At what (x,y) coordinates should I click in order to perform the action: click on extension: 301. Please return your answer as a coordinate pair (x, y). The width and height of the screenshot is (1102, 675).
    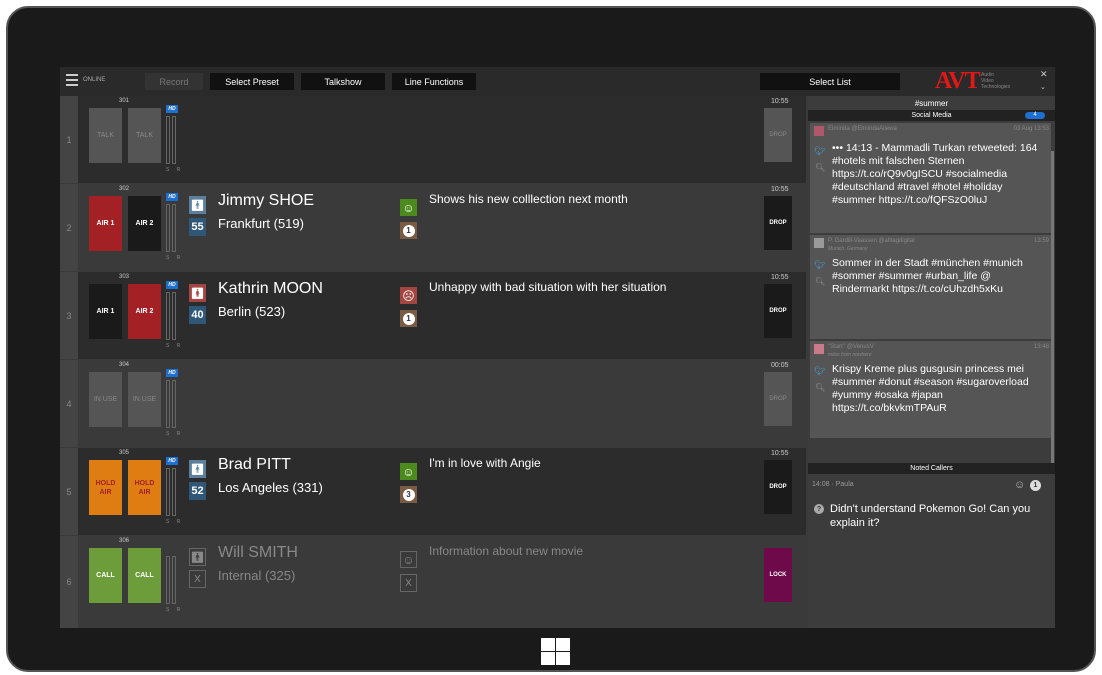
    Looking at the image, I should click on (124, 101).